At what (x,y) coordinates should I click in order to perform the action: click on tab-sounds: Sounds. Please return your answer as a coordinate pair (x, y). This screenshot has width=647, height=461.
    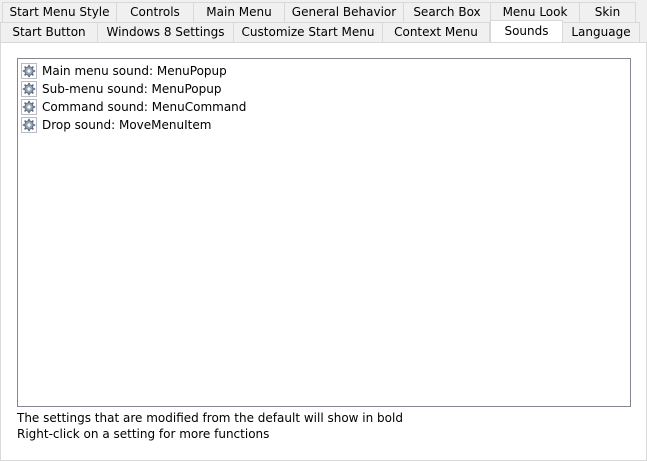
    Looking at the image, I should click on (526, 31).